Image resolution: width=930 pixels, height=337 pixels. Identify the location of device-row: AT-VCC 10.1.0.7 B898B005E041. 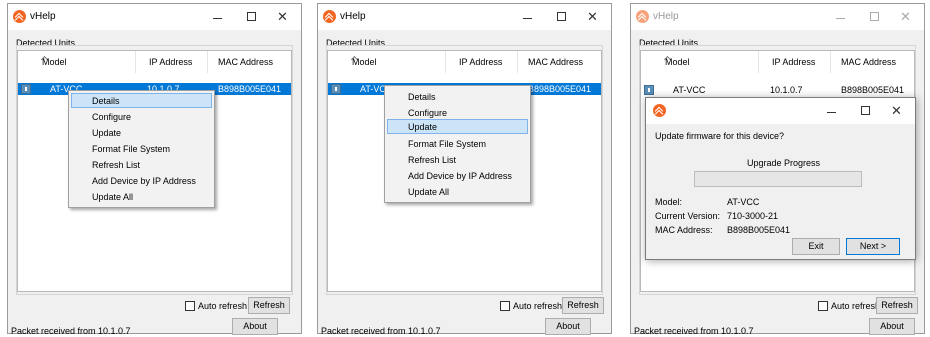
(777, 90).